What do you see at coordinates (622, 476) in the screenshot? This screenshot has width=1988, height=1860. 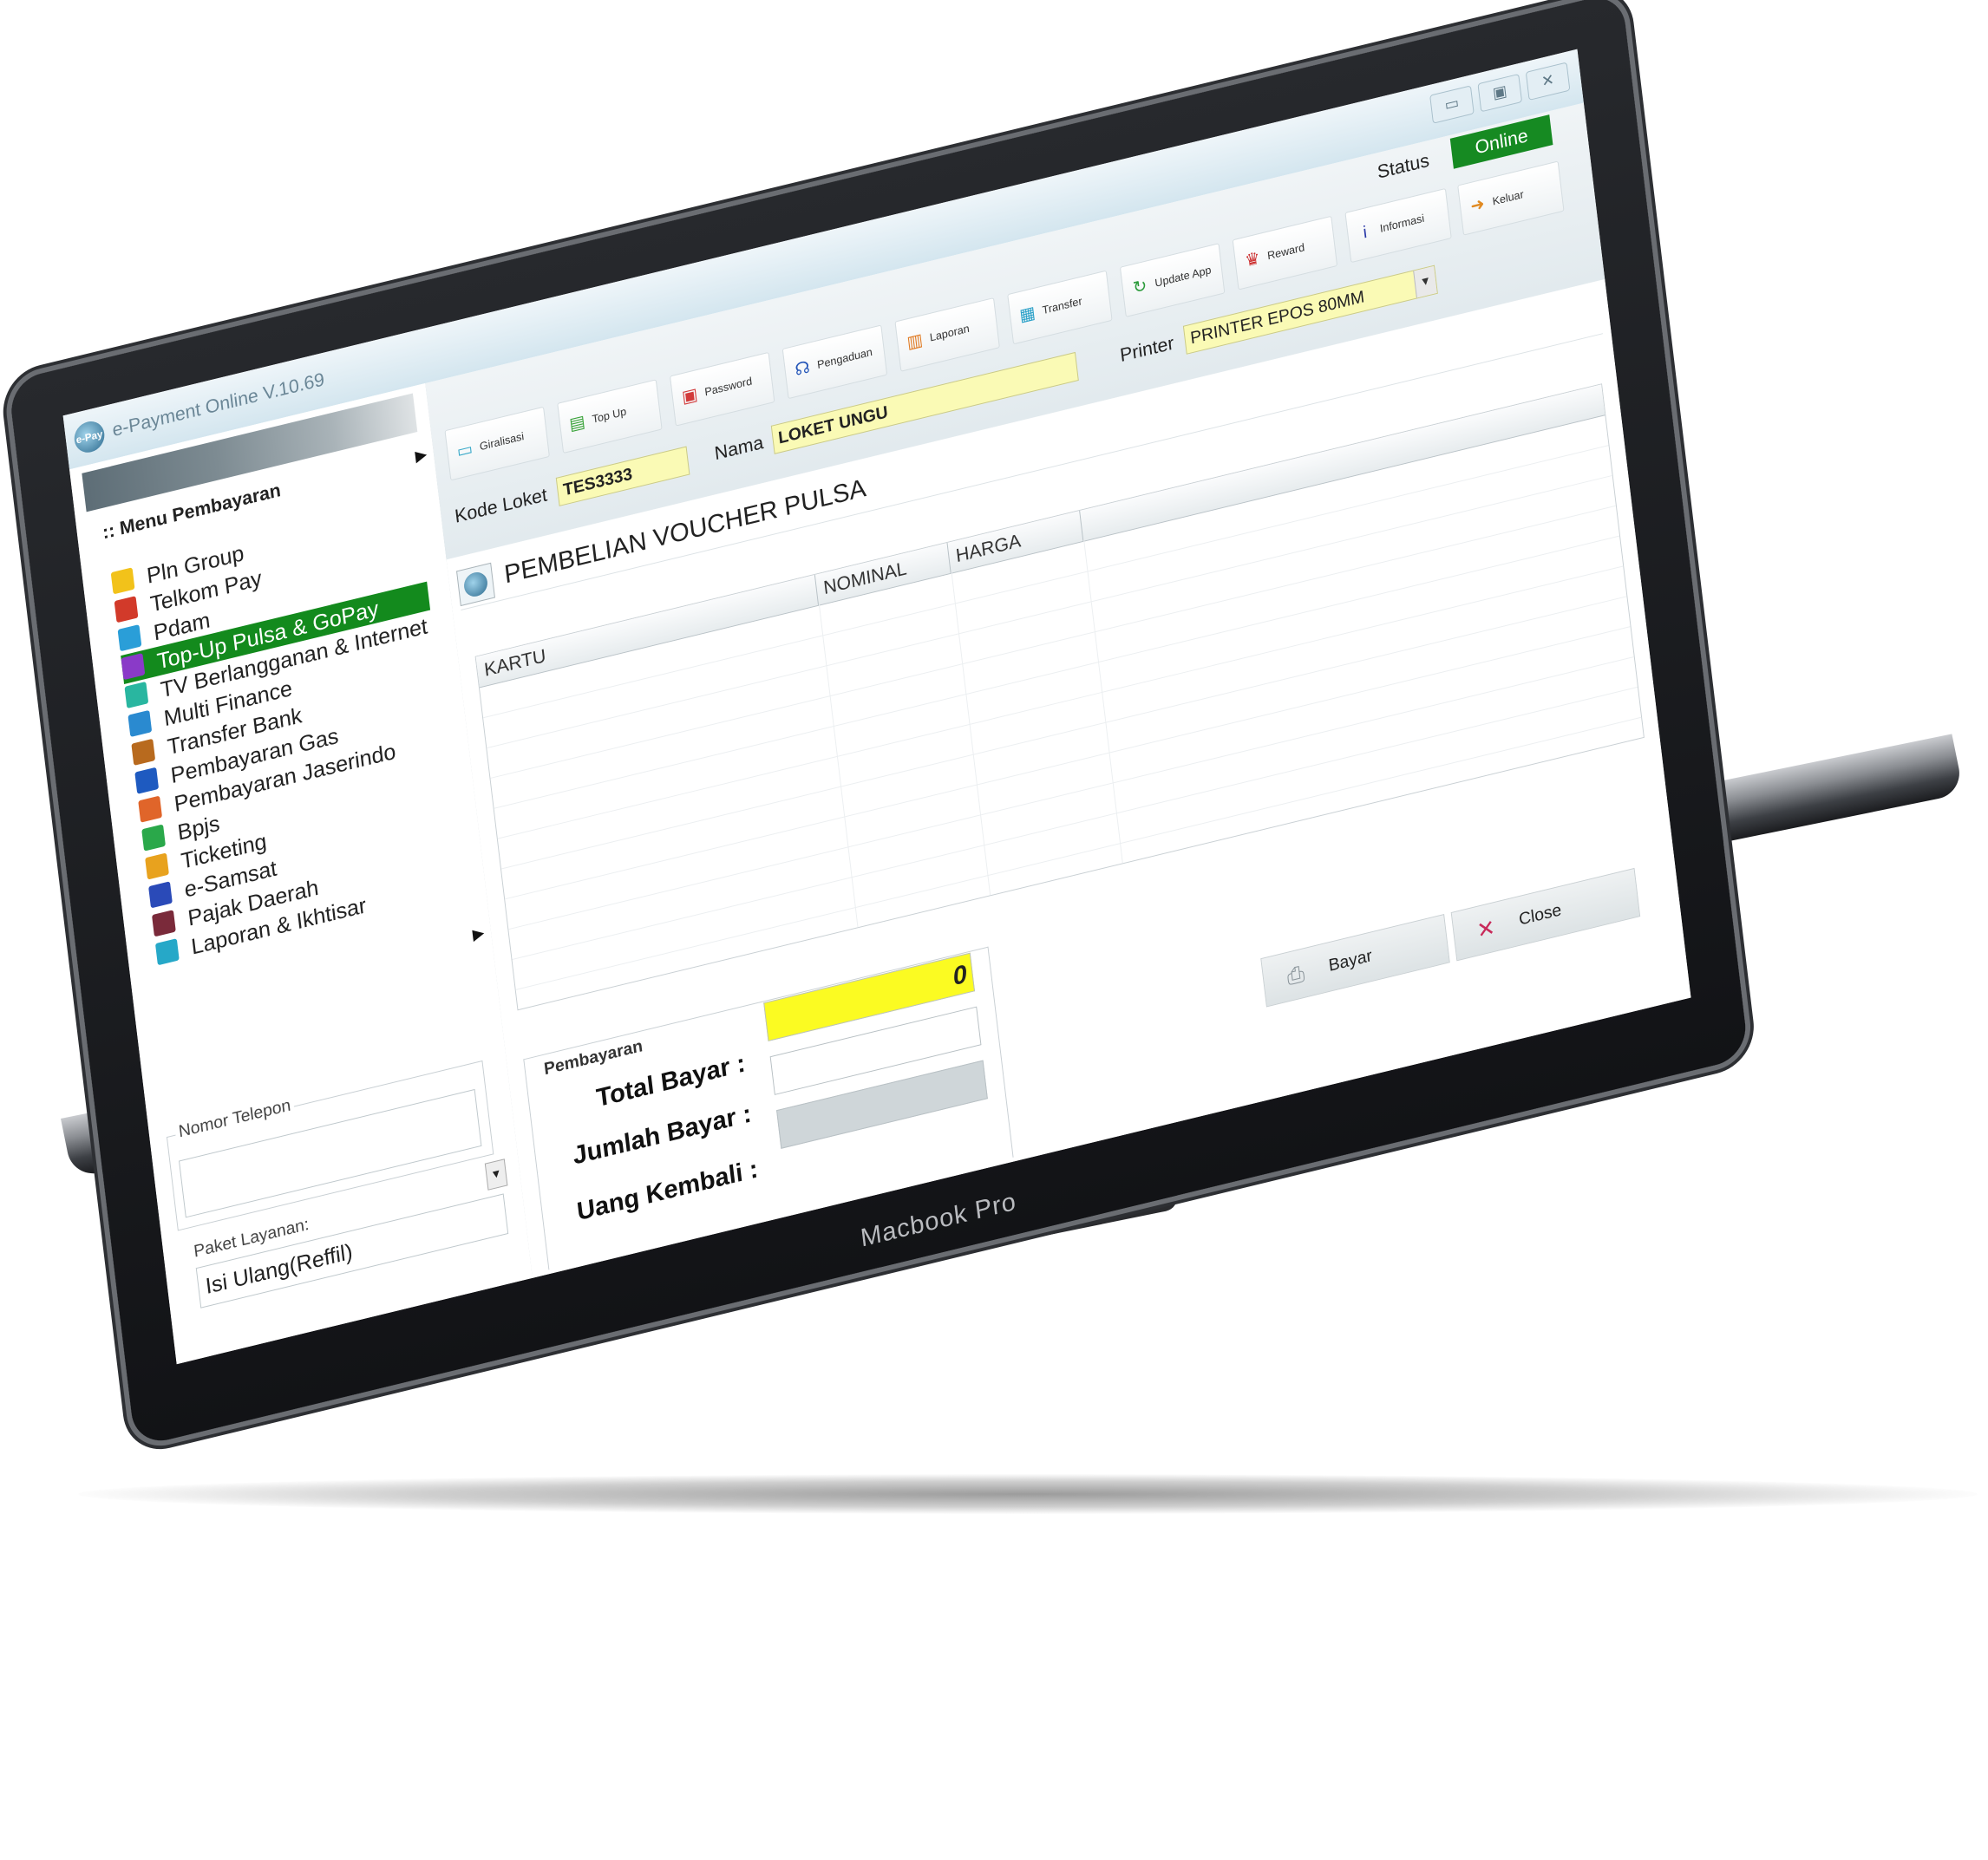 I see `kode-loket-field: TES3333` at bounding box center [622, 476].